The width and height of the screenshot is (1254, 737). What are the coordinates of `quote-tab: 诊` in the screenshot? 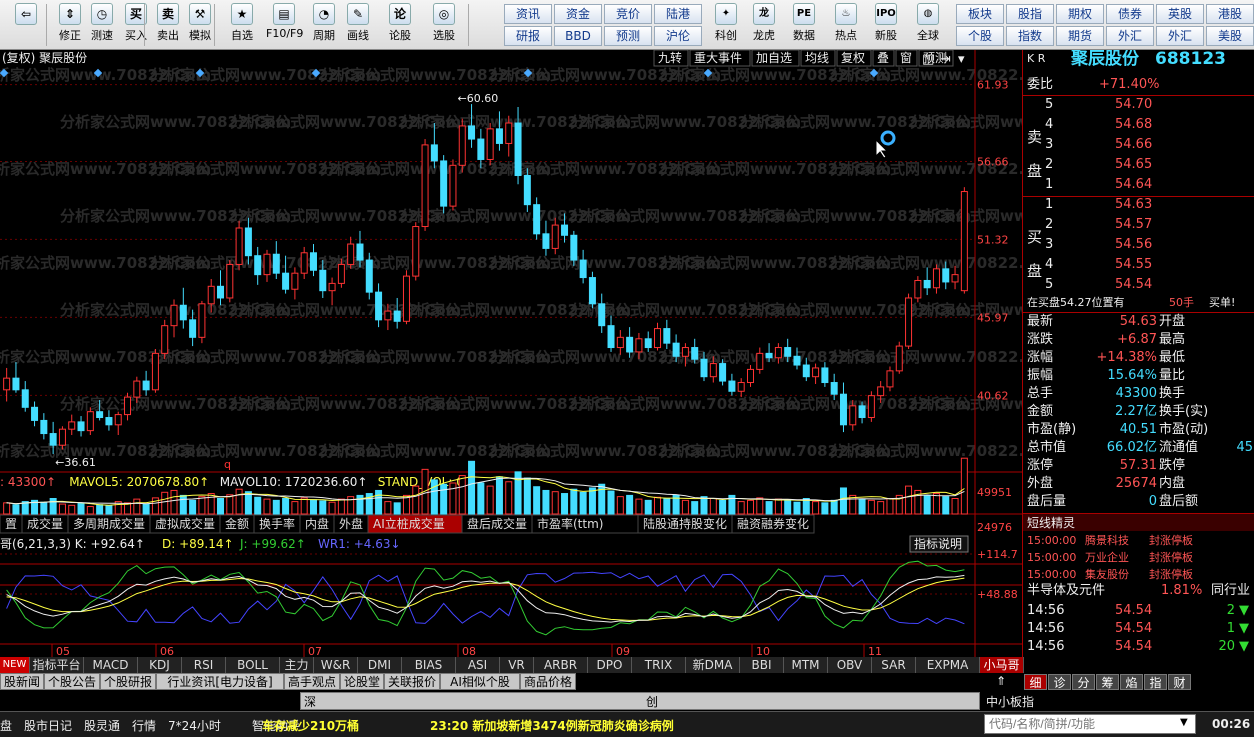 It's located at (1059, 682).